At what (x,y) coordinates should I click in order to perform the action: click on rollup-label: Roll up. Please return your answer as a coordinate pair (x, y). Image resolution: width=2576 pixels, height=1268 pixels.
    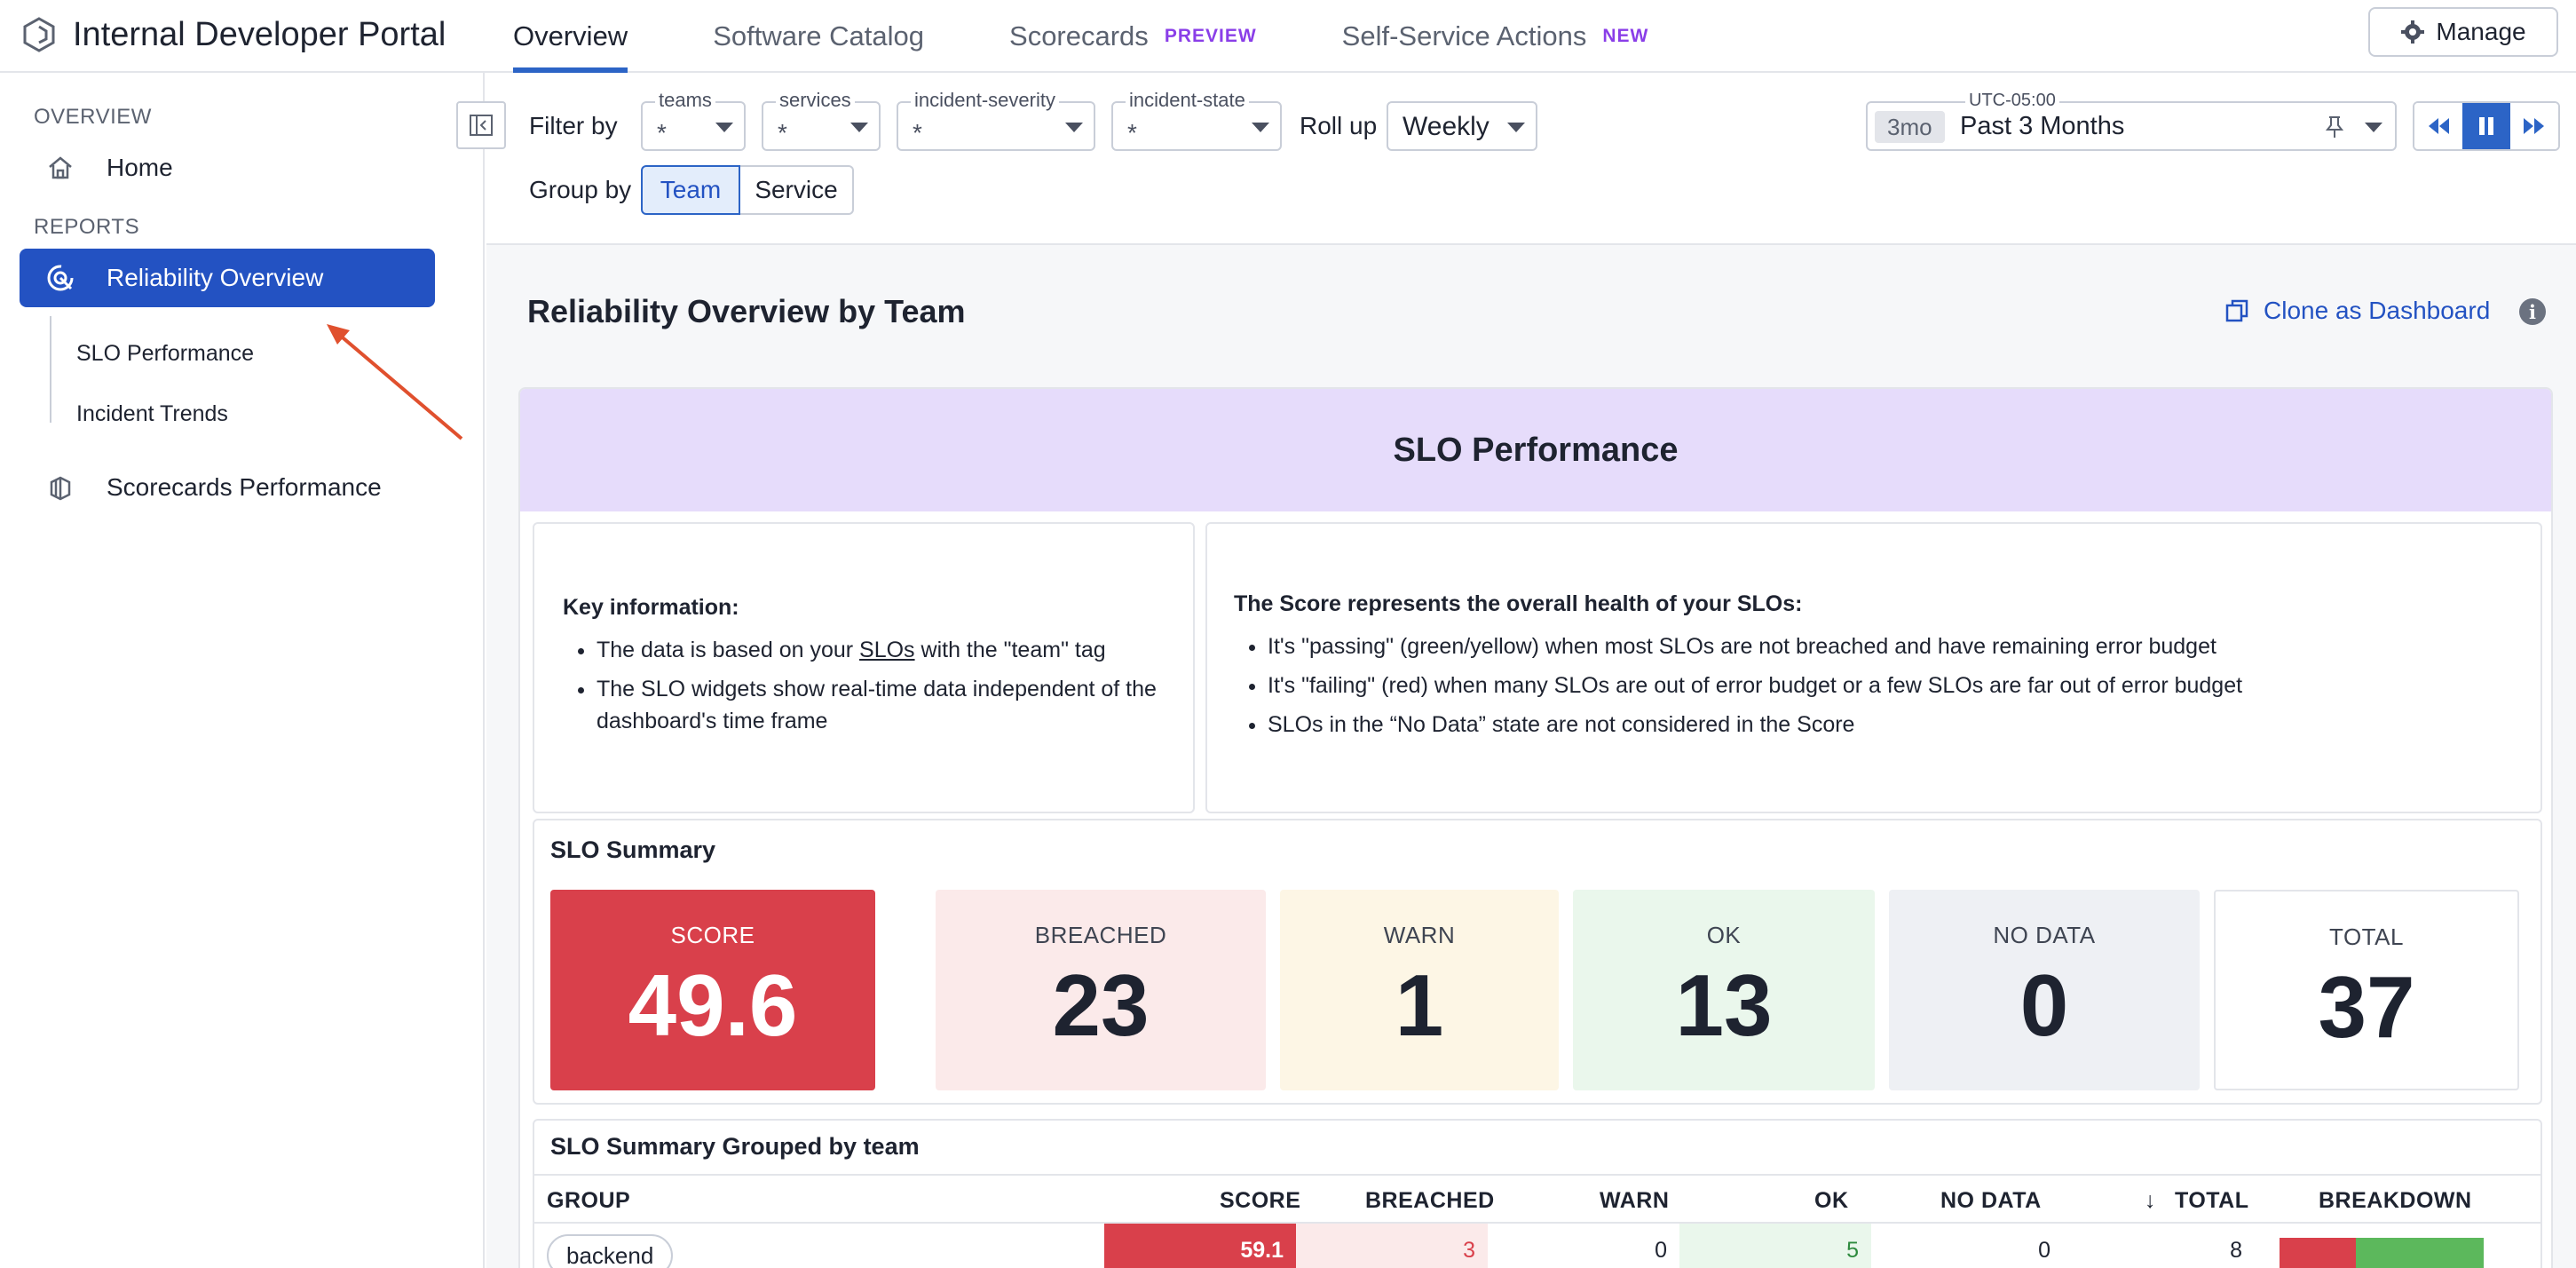
    Looking at the image, I should click on (1339, 125).